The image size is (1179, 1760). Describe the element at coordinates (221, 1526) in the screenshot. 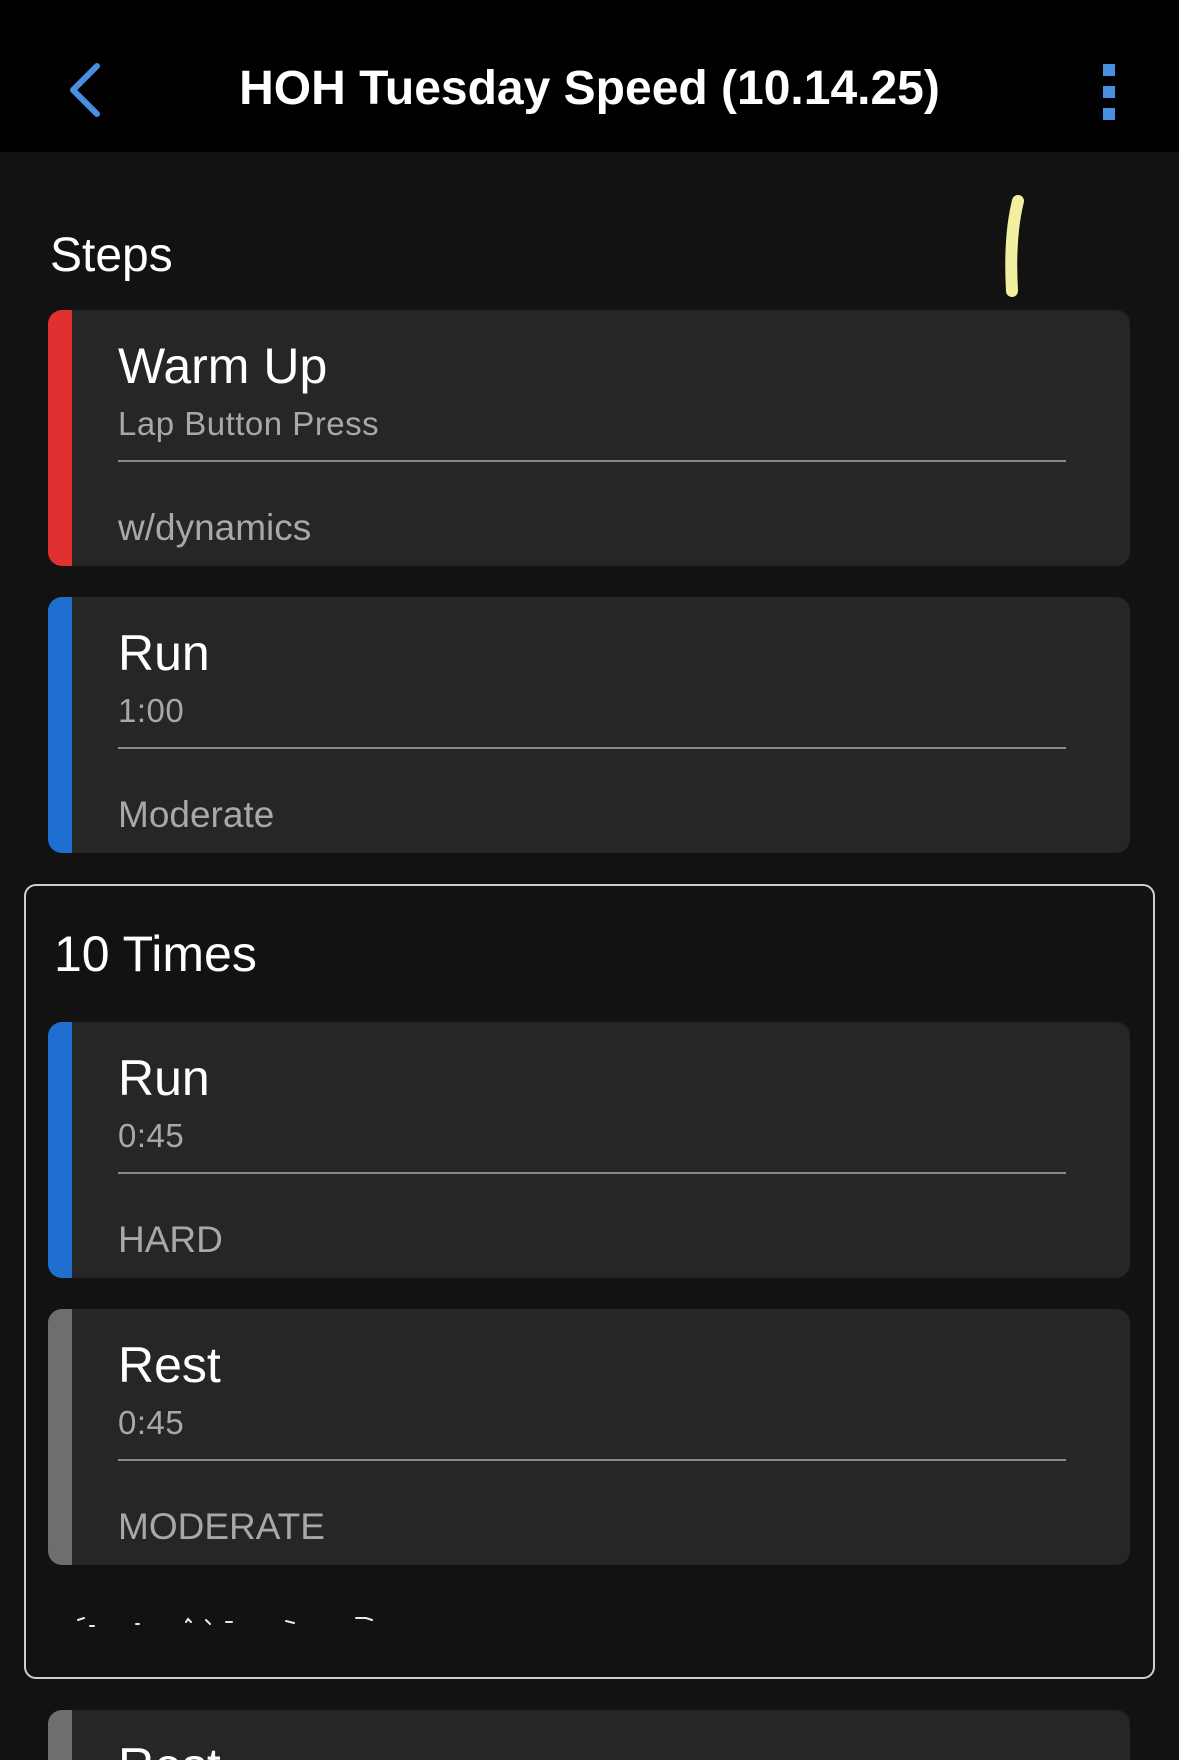

I see `step-note: MODERATE` at that location.